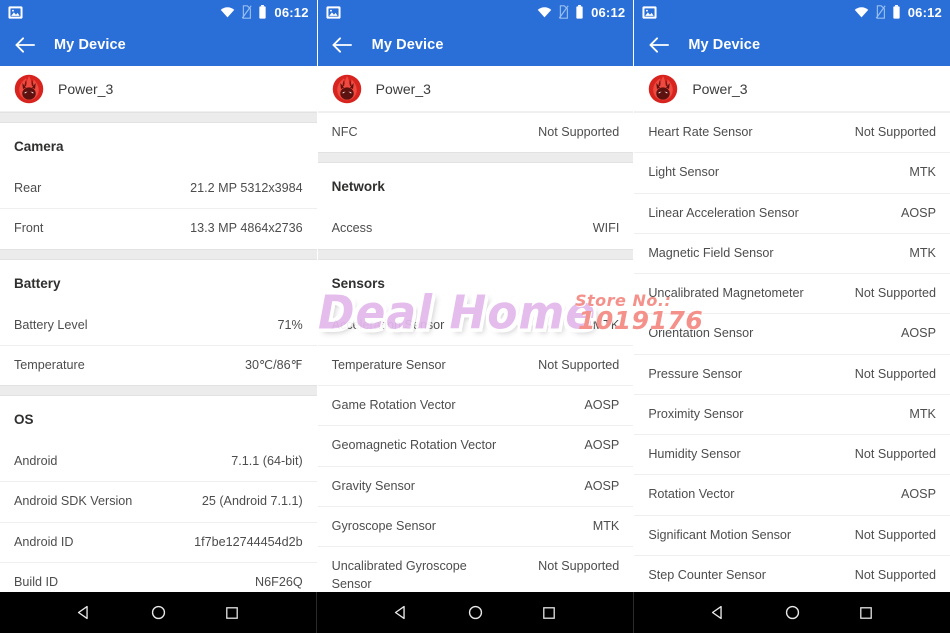 The height and width of the screenshot is (633, 950). I want to click on table-row: Linear Acceleration Sensor AOSP, so click(792, 212).